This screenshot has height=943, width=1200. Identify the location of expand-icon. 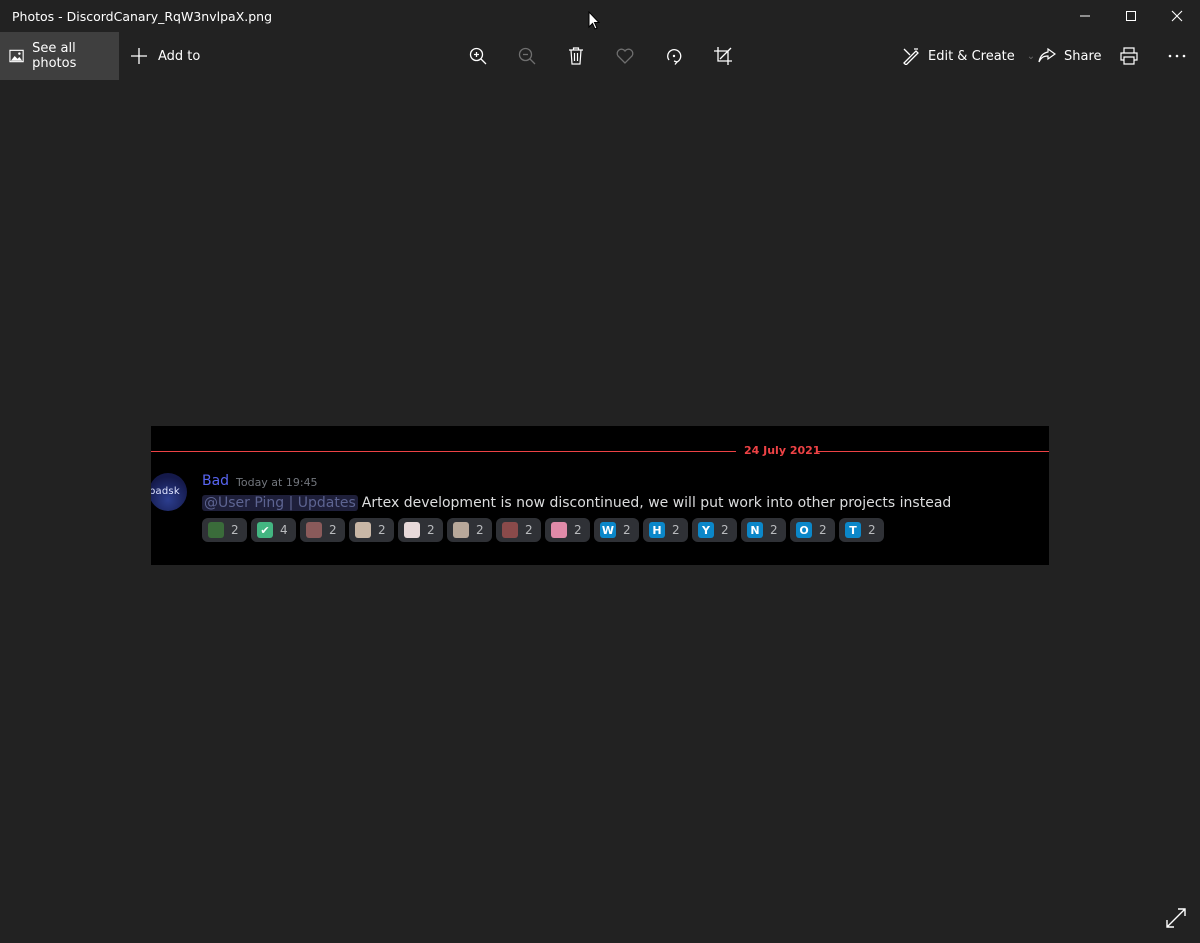
(1176, 918).